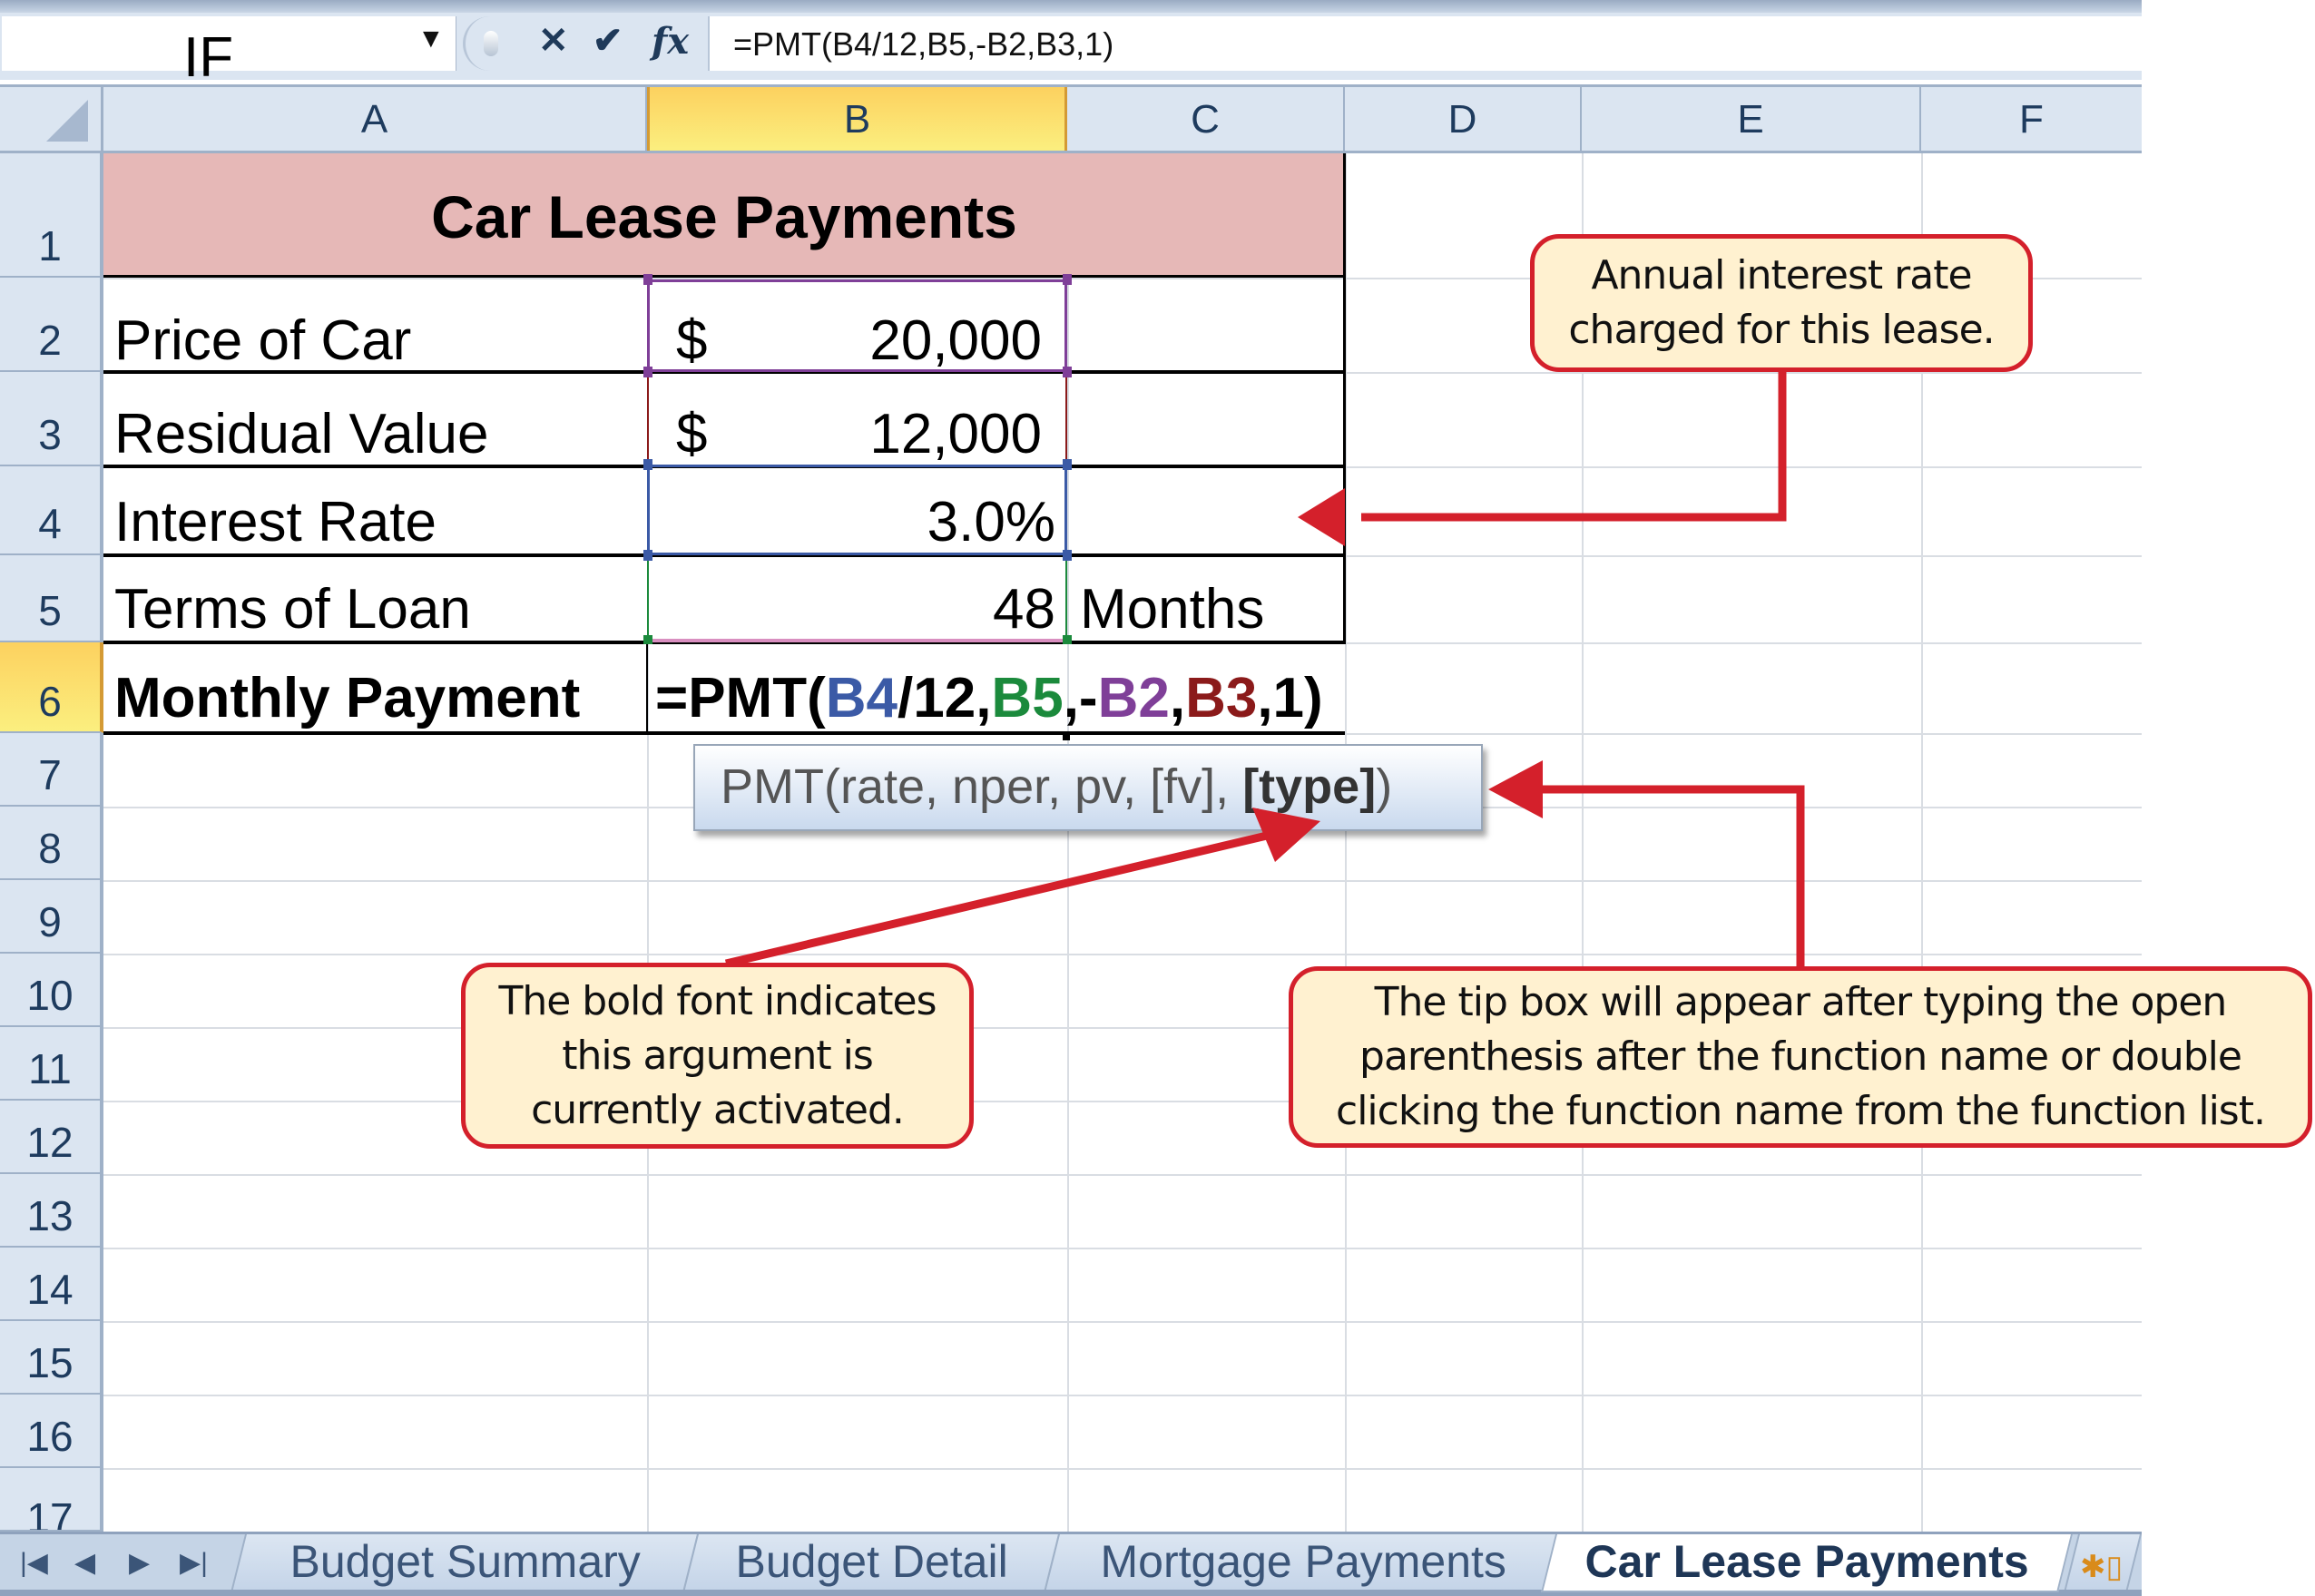 This screenshot has height=1596, width=2315. What do you see at coordinates (998, 899) in the screenshot?
I see `arrow-bold-line` at bounding box center [998, 899].